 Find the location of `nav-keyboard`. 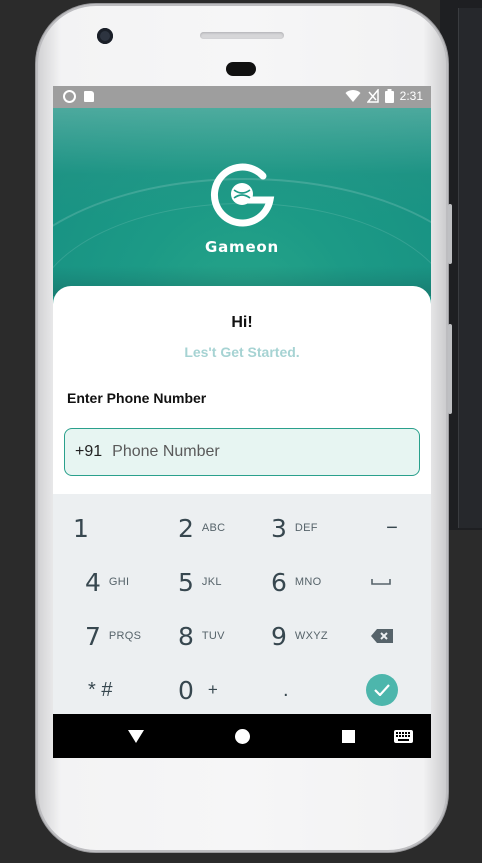

nav-keyboard is located at coordinates (403, 736).